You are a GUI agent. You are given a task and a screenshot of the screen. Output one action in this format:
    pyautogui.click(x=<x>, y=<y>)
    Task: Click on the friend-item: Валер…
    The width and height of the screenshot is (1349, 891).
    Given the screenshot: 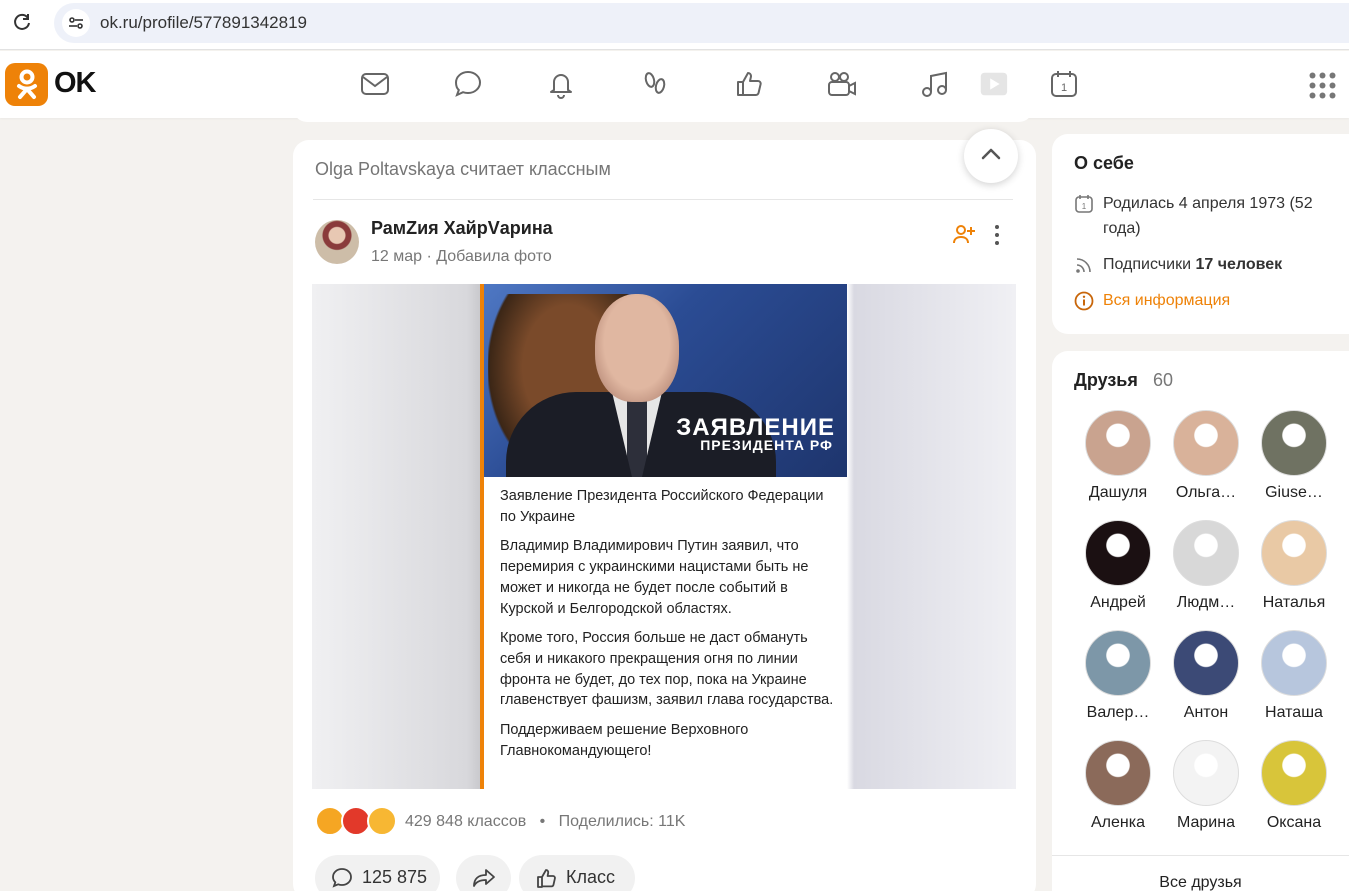 What is the action you would take?
    pyautogui.click(x=1118, y=676)
    